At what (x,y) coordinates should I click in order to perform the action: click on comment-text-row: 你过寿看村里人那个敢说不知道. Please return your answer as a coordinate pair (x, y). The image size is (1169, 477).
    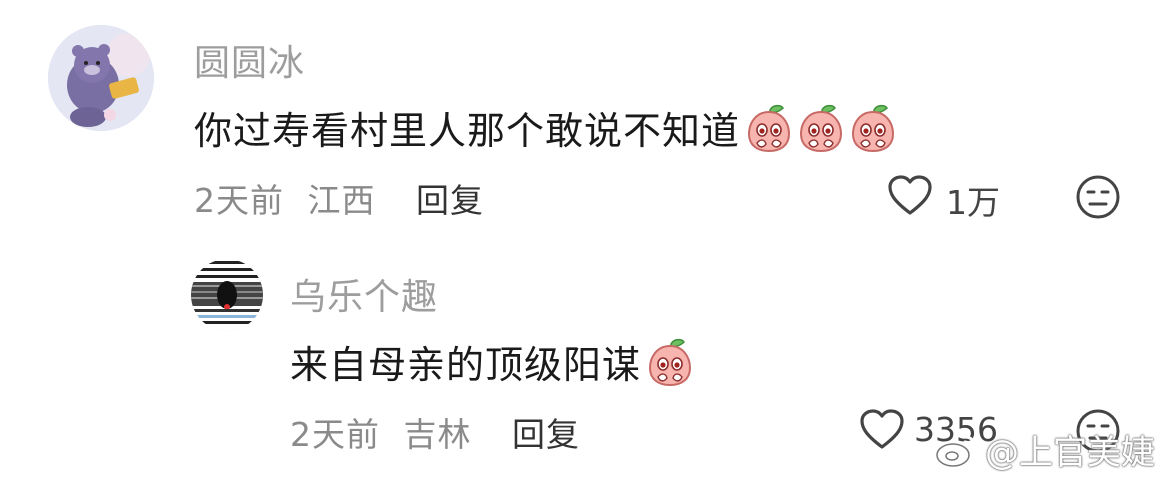
    Looking at the image, I should click on (545, 127).